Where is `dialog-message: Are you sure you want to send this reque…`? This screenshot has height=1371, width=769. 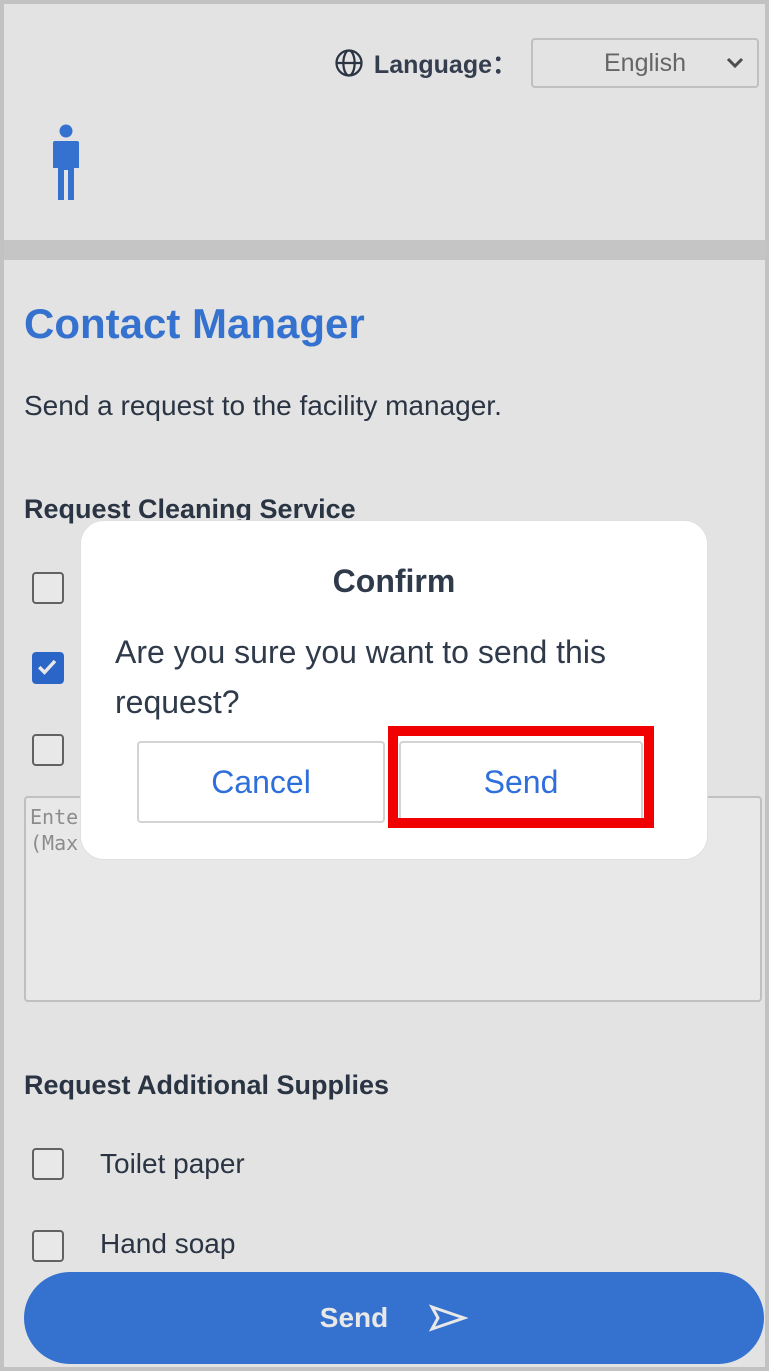
dialog-message: Are you sure you want to send this reque… is located at coordinates (360, 677).